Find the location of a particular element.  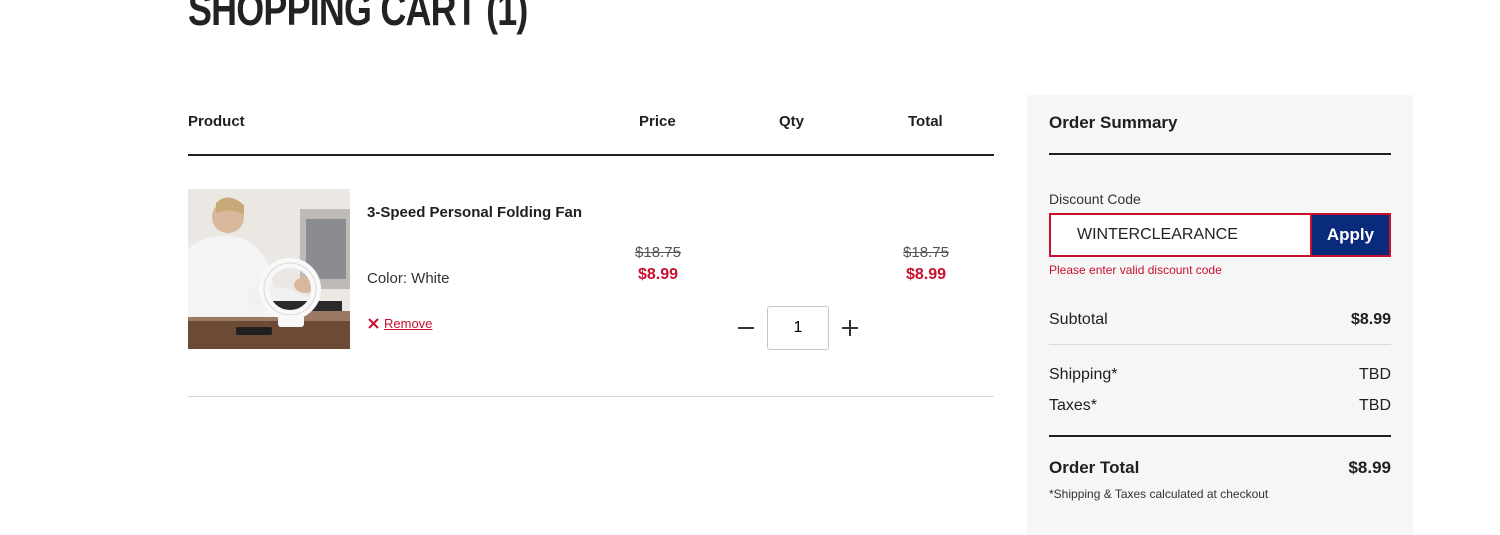

taxes-value: TBD is located at coordinates (1375, 405).